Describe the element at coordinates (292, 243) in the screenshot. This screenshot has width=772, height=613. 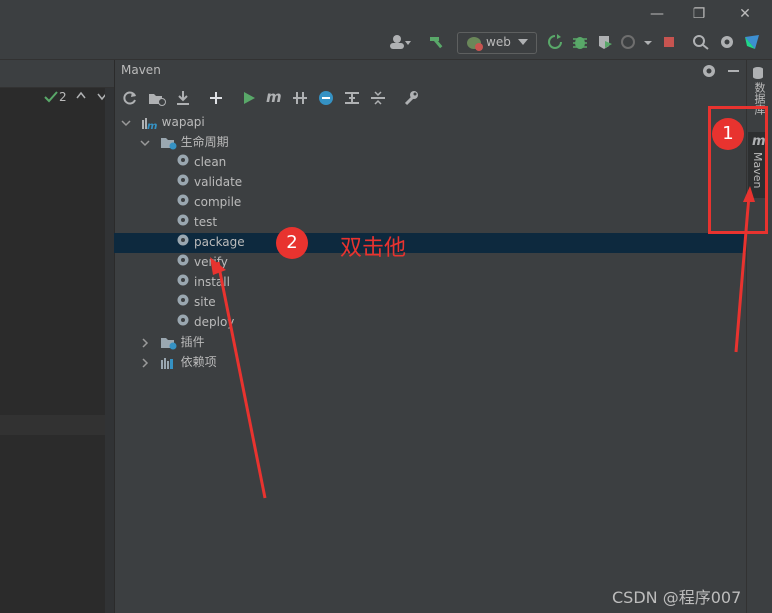
I see `annotation-badge-2: 2` at that location.